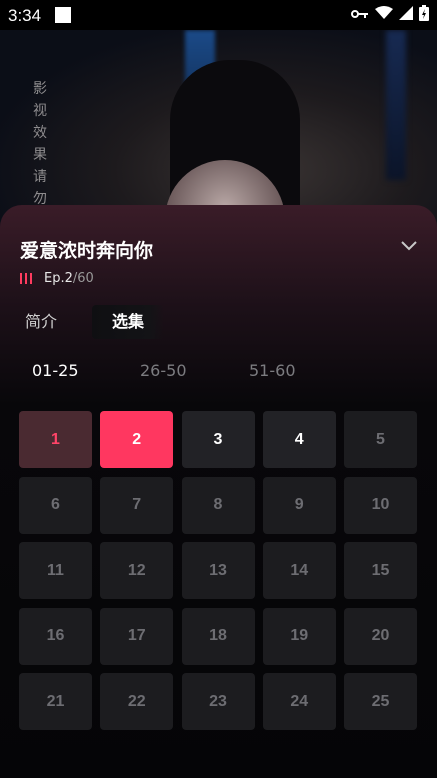 This screenshot has width=437, height=778. Describe the element at coordinates (380, 636) in the screenshot. I see `episode-button: 20` at that location.